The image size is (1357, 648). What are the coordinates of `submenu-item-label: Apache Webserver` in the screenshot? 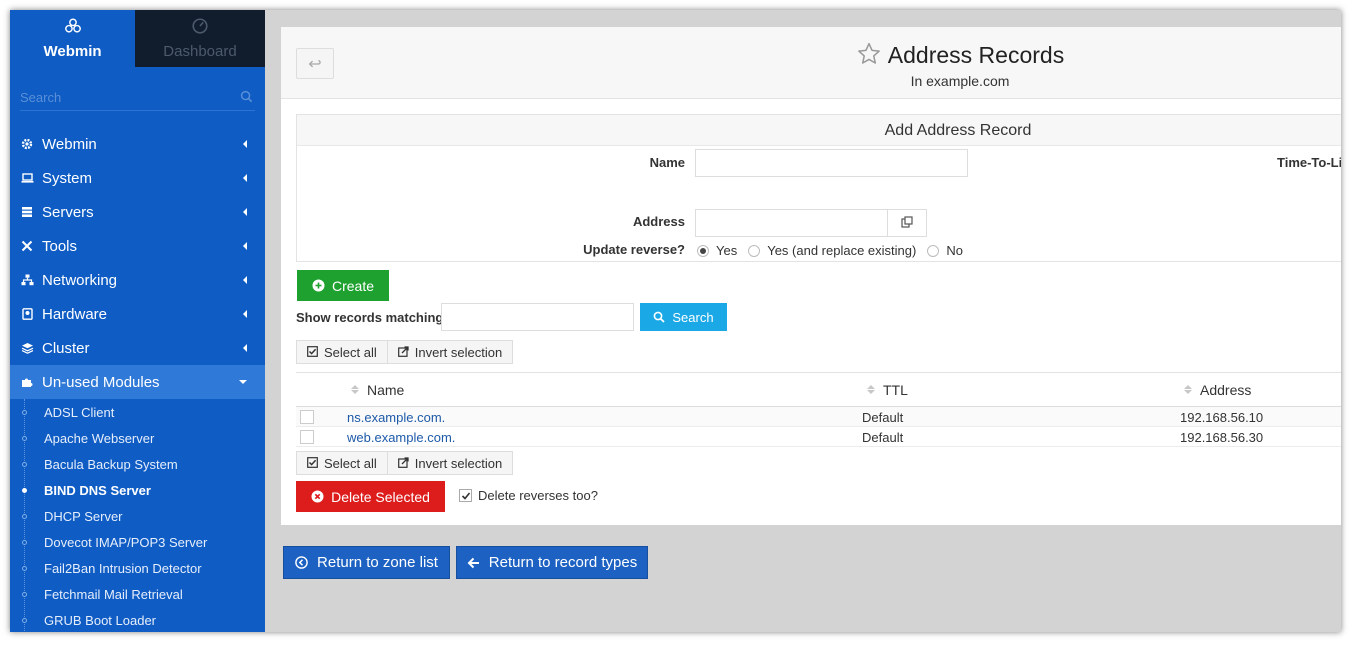 It's located at (99, 438).